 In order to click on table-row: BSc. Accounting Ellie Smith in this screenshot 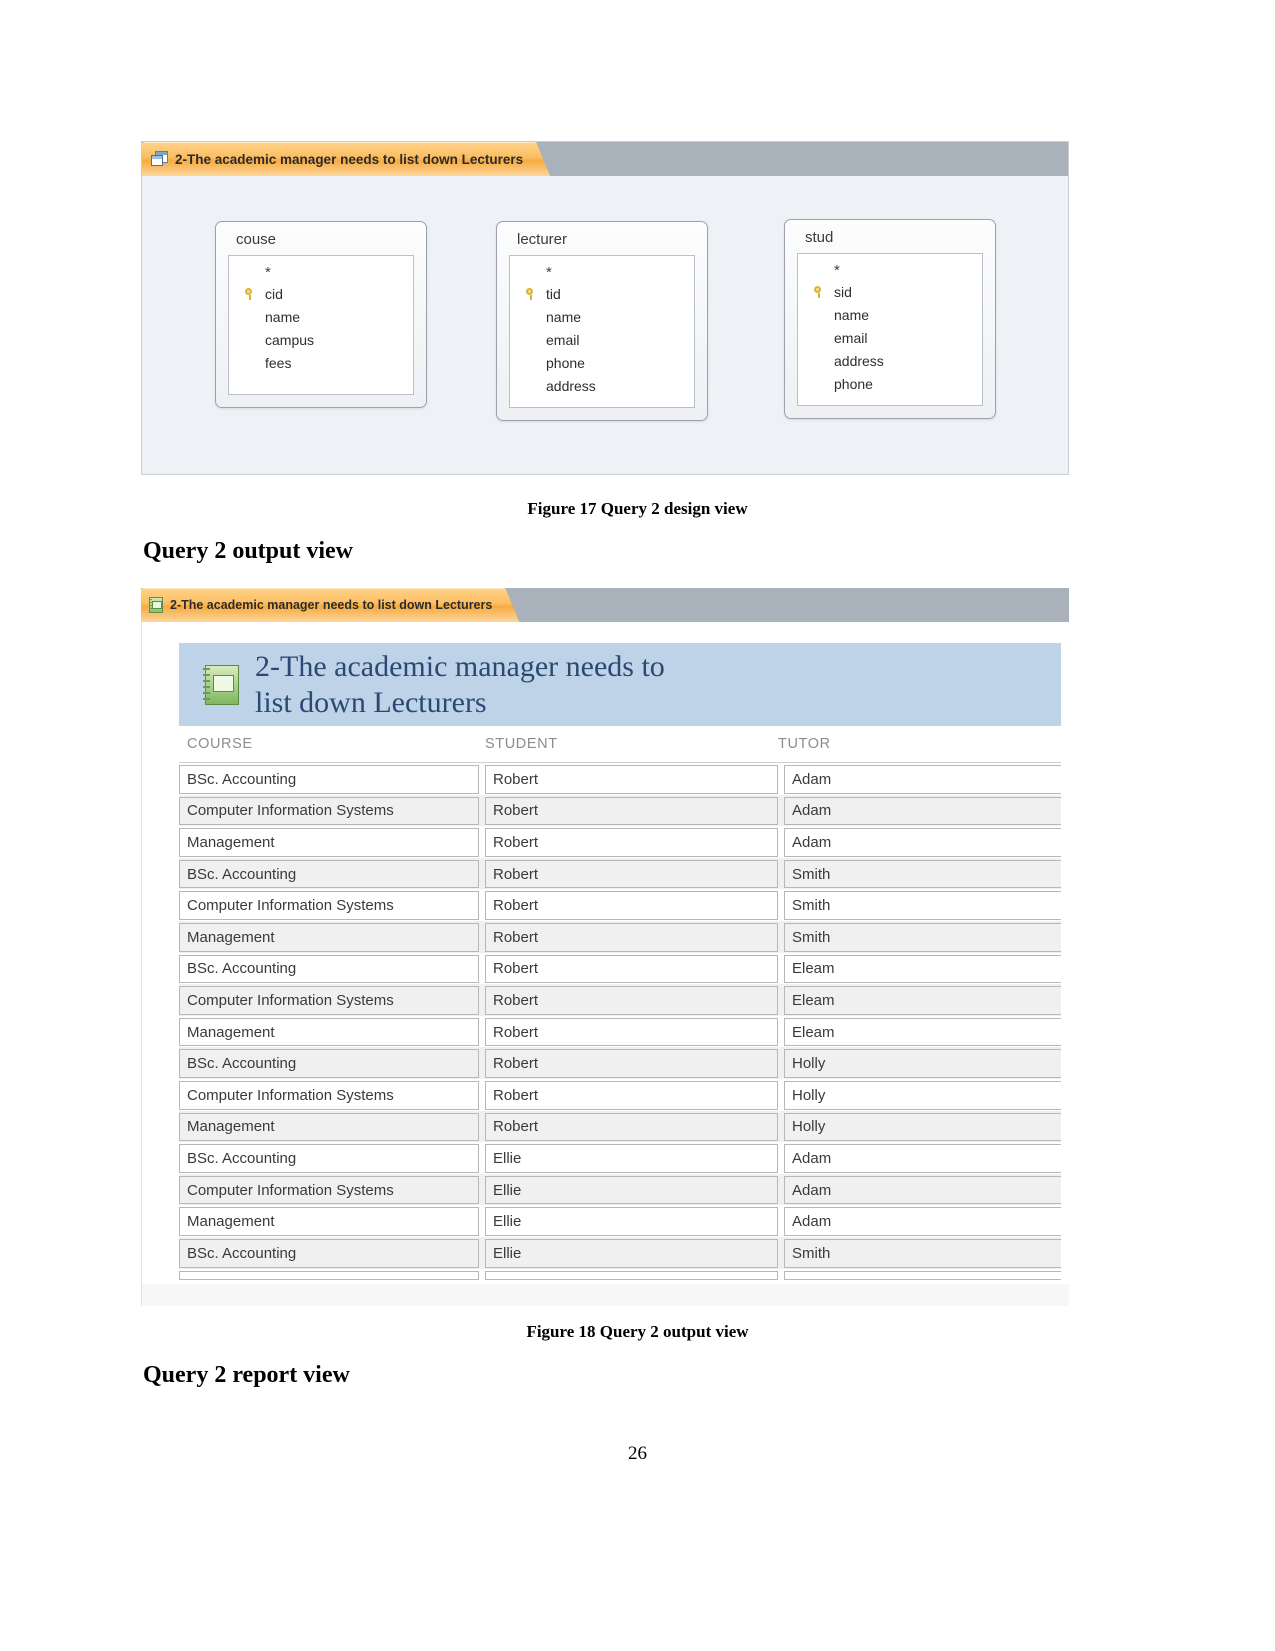, I will do `click(620, 1252)`.